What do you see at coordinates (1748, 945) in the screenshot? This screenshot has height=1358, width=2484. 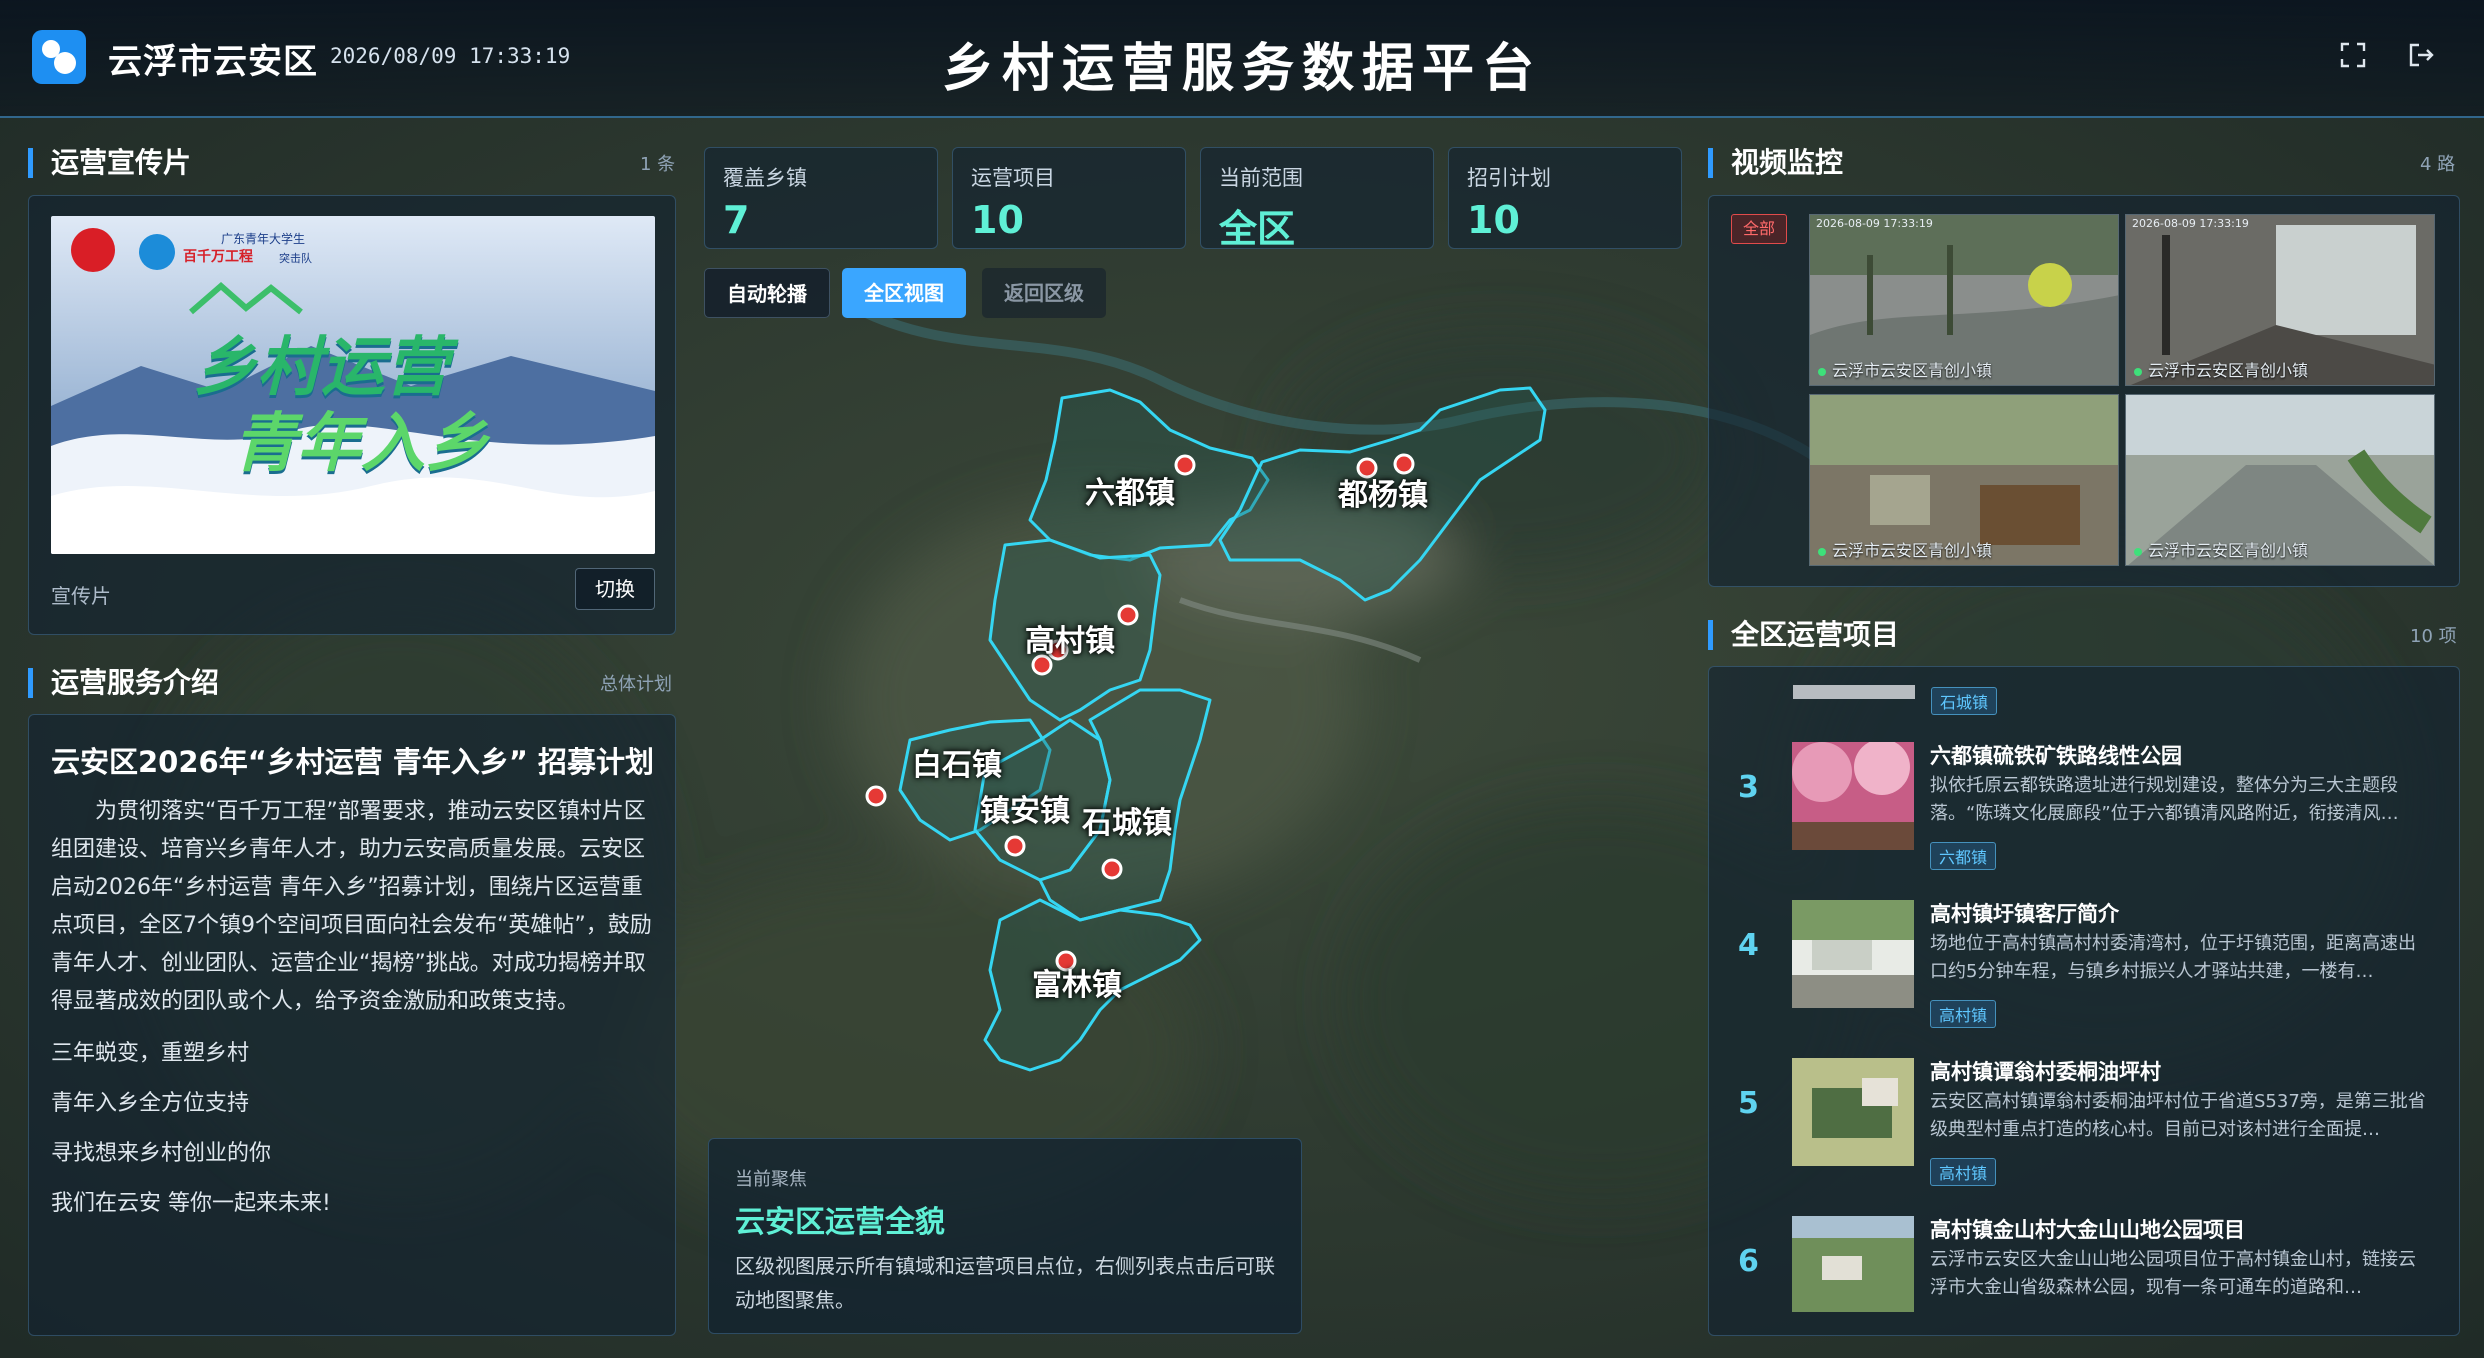 I see `project-number: 4` at bounding box center [1748, 945].